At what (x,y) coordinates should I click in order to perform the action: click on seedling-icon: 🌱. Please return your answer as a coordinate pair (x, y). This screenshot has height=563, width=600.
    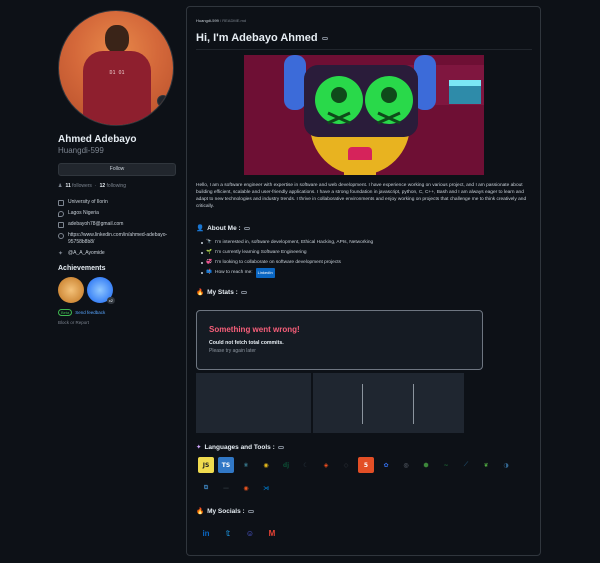
    Looking at the image, I should click on (209, 252).